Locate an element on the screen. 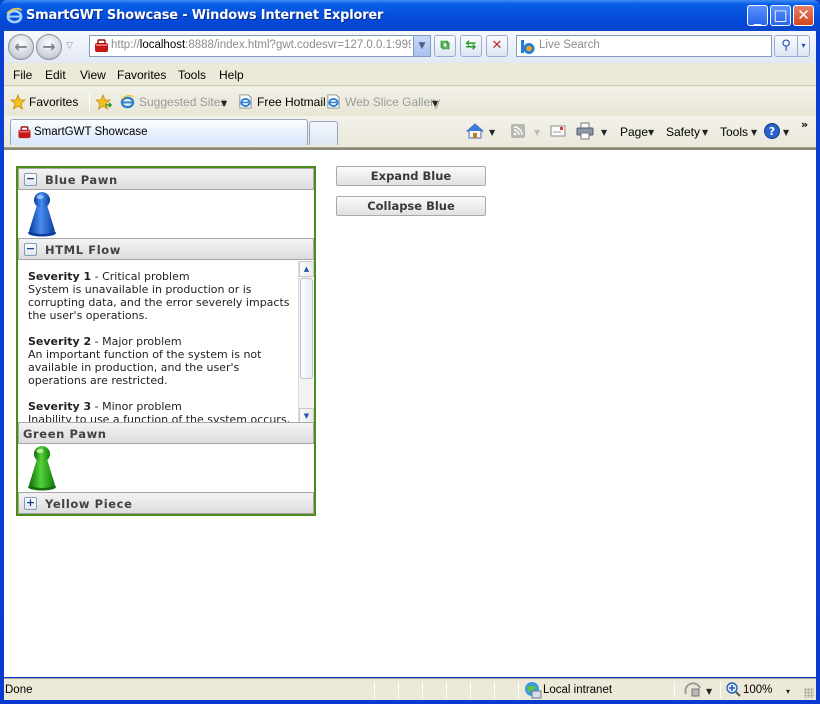 Image resolution: width=820 pixels, height=704 pixels. scrollbar-thumb is located at coordinates (306, 328).